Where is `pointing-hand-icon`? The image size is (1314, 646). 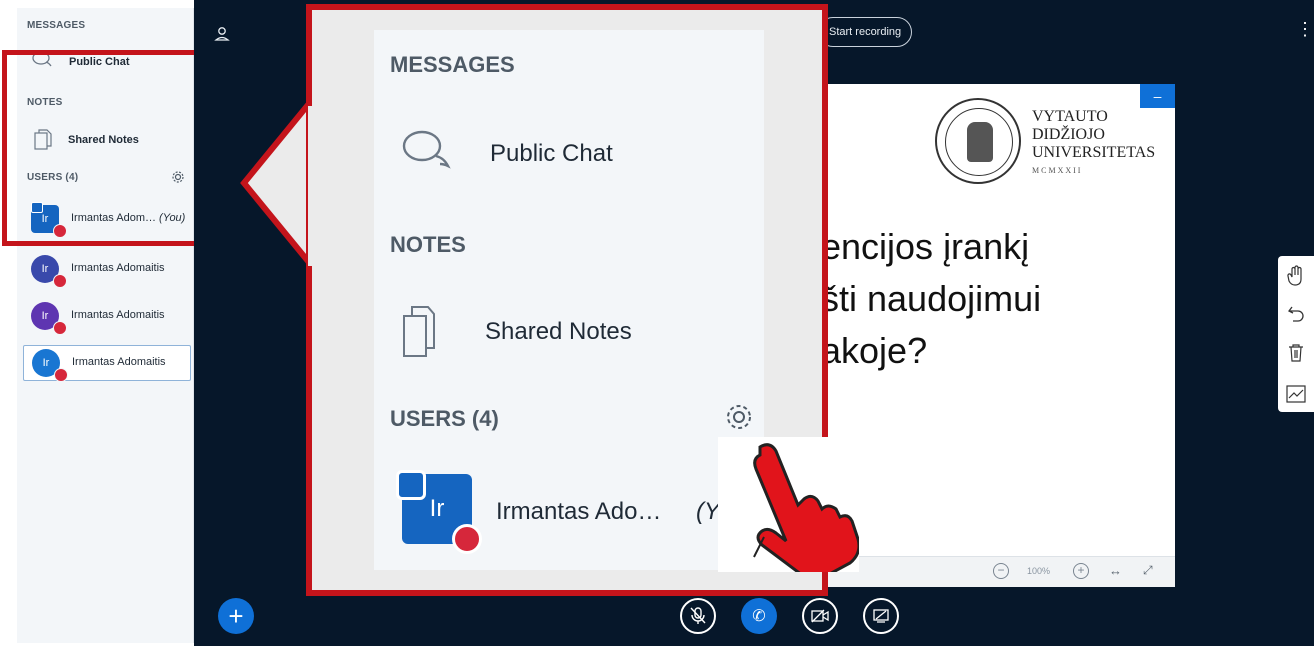
pointing-hand-icon is located at coordinates (807, 512).